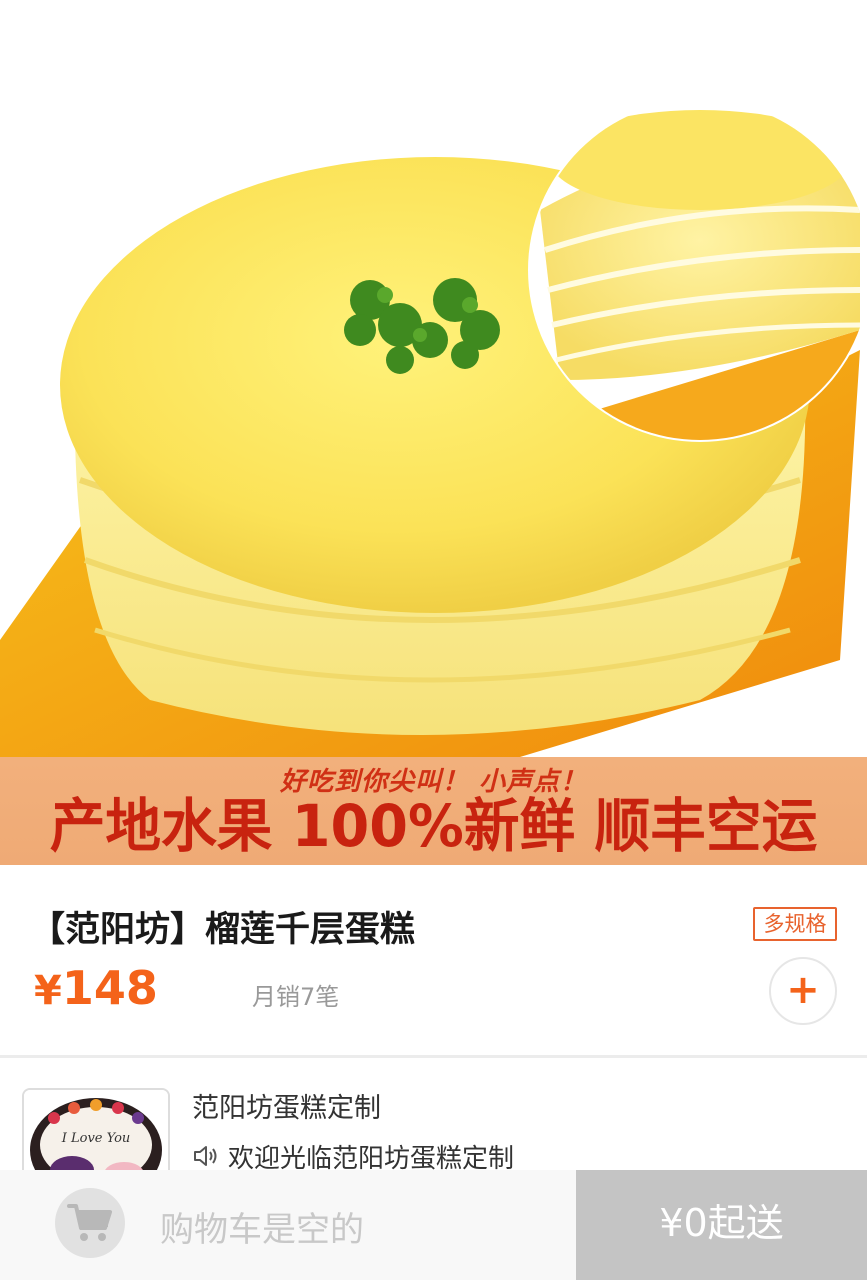 This screenshot has height=1280, width=867. I want to click on price-currency: ¥, so click(48, 991).